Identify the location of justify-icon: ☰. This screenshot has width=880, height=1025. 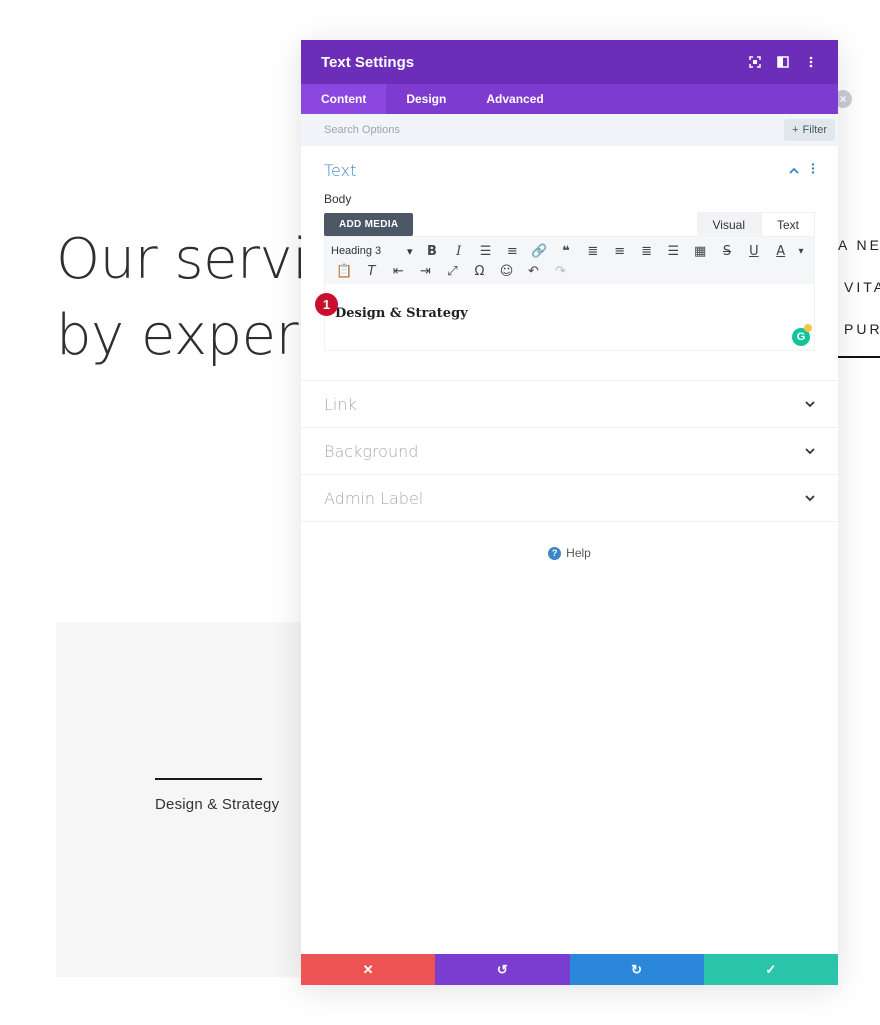
(673, 251).